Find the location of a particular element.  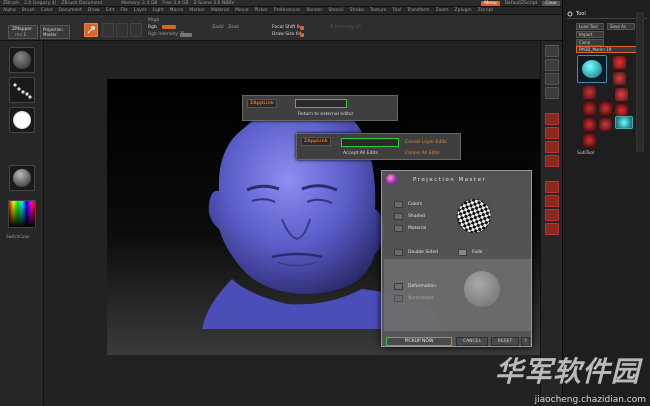

stroke-picker is located at coordinates (22, 90).